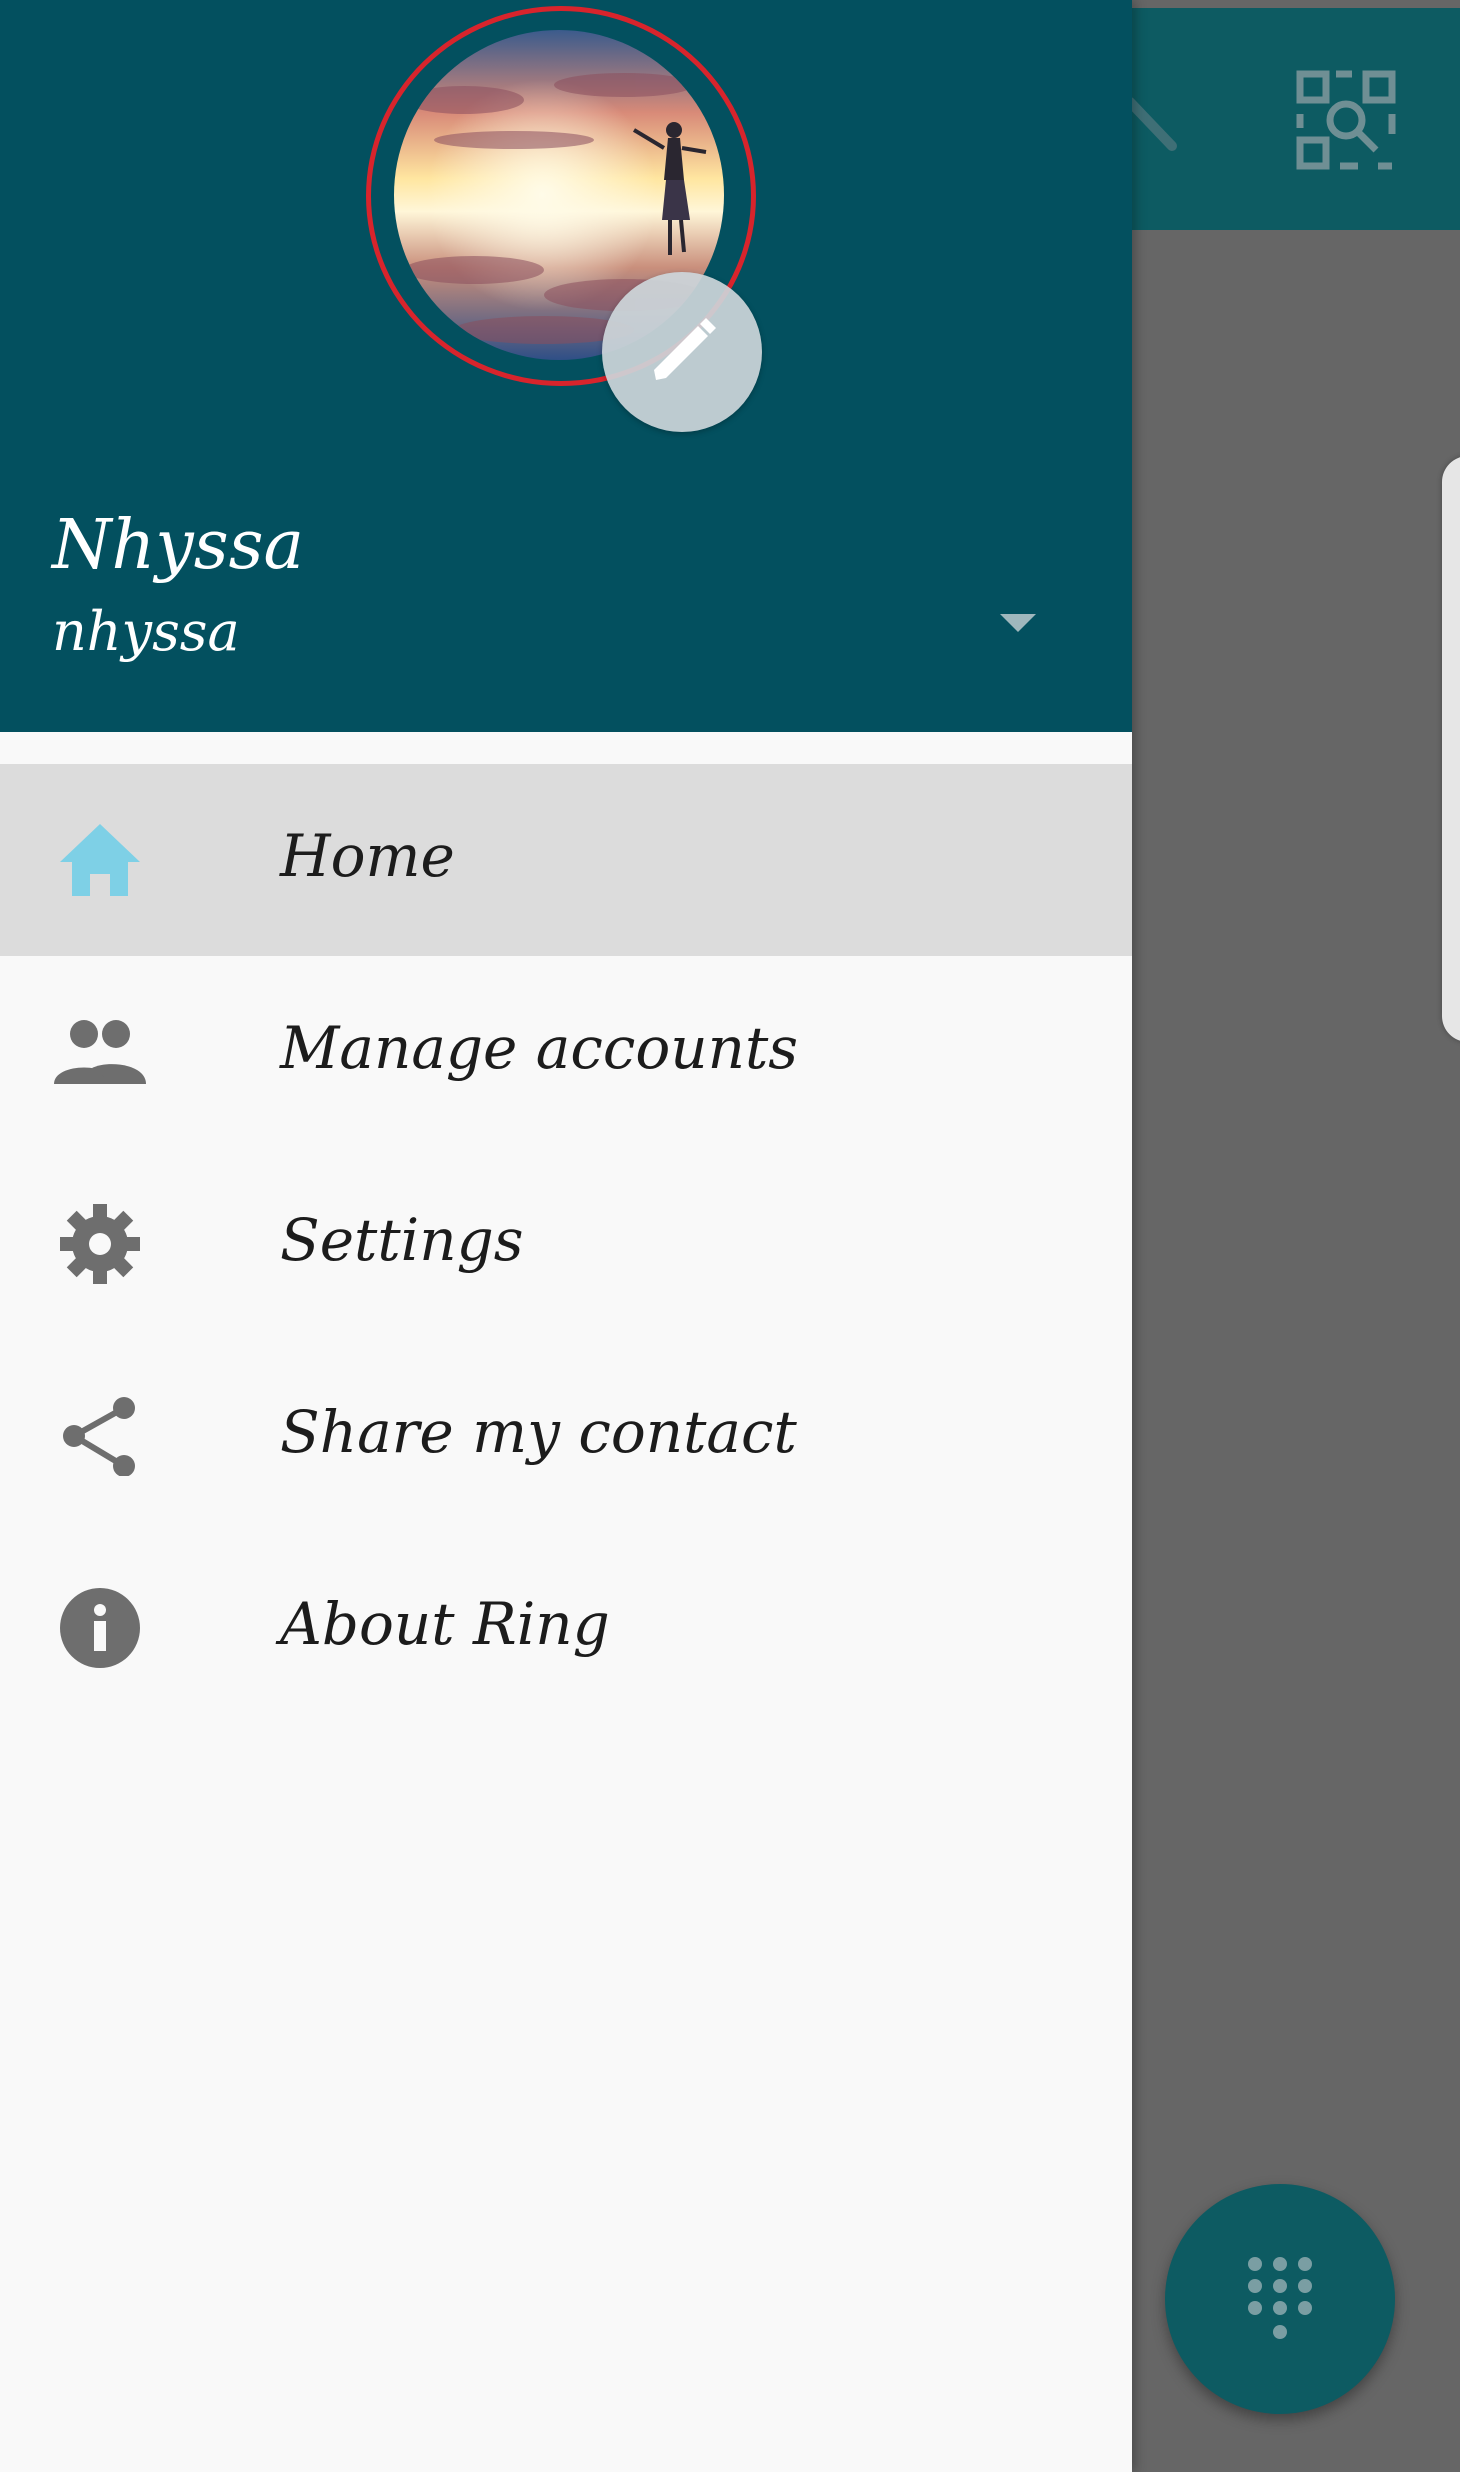 The width and height of the screenshot is (1460, 2472). I want to click on menu-item-settings: Settings, so click(566, 1244).